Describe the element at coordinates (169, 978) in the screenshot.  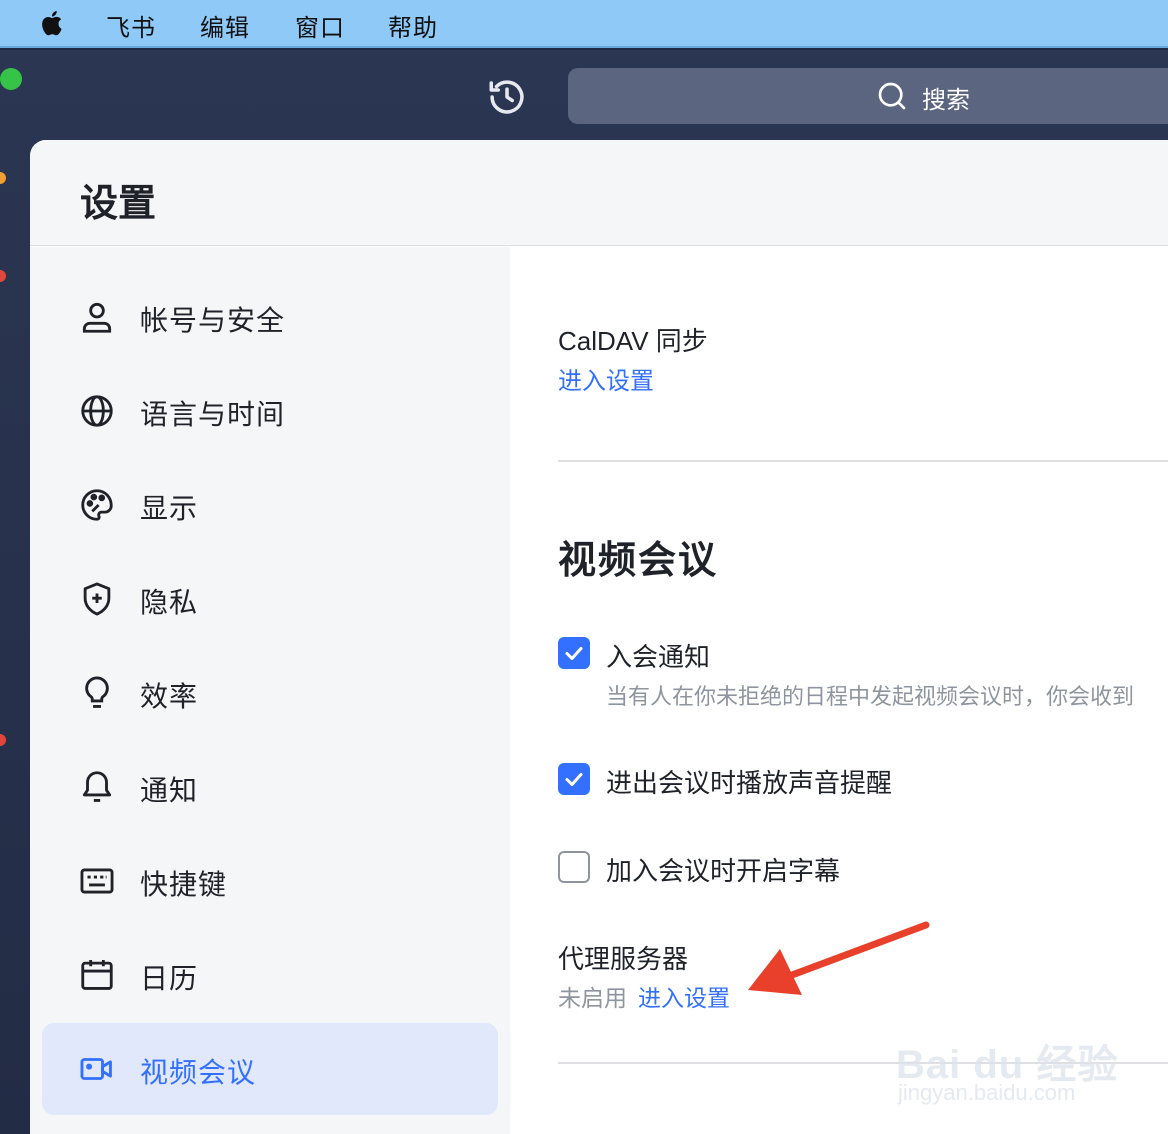
I see `sidebar-item-label: 日历` at that location.